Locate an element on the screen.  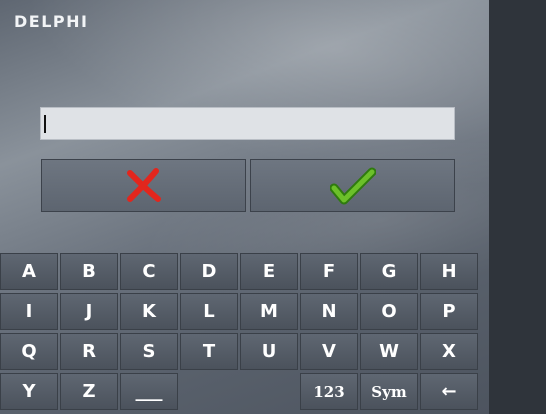
key-s: S is located at coordinates (149, 351).